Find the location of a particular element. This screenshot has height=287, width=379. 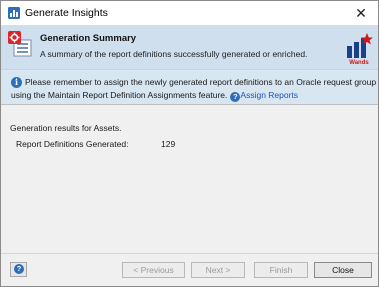

title-bar: Generate Insights ✕ is located at coordinates (189, 13).